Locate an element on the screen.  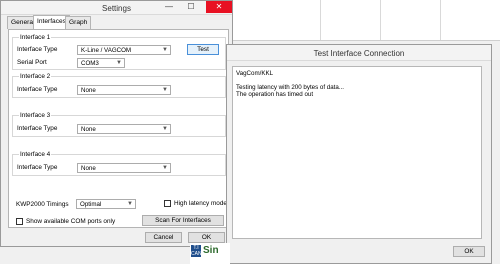
interface-1-type-value: K-Line / VAGCOM is located at coordinates (106, 50).